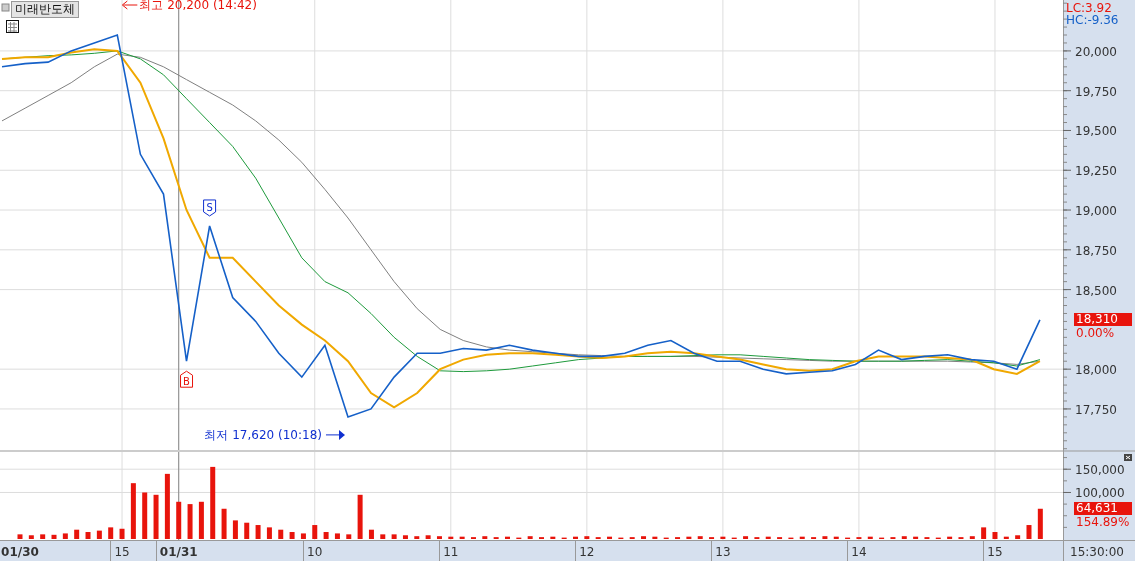 The width and height of the screenshot is (1135, 561). Describe the element at coordinates (178, 552) in the screenshot. I see `date-label: 01/31` at that location.